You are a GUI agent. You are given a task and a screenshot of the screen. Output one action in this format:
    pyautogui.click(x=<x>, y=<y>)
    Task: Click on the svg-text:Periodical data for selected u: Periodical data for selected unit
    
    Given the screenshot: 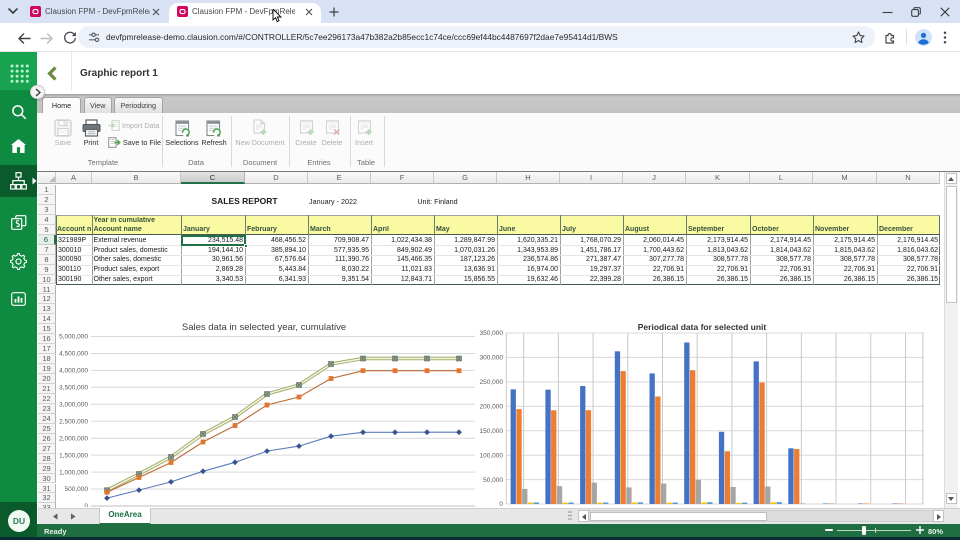 What is the action you would take?
    pyautogui.click(x=702, y=327)
    